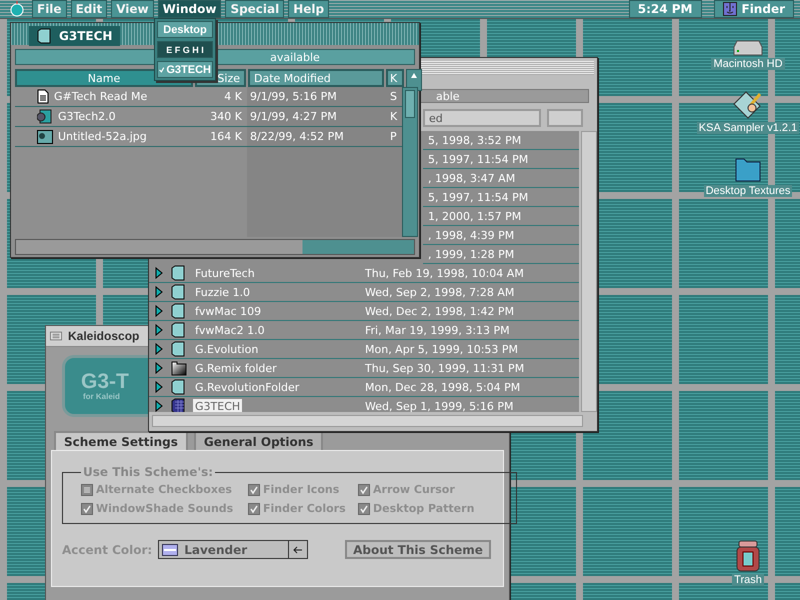 Image resolution: width=800 pixels, height=600 pixels. I want to click on accent-color-popup: Lavender, so click(233, 549).